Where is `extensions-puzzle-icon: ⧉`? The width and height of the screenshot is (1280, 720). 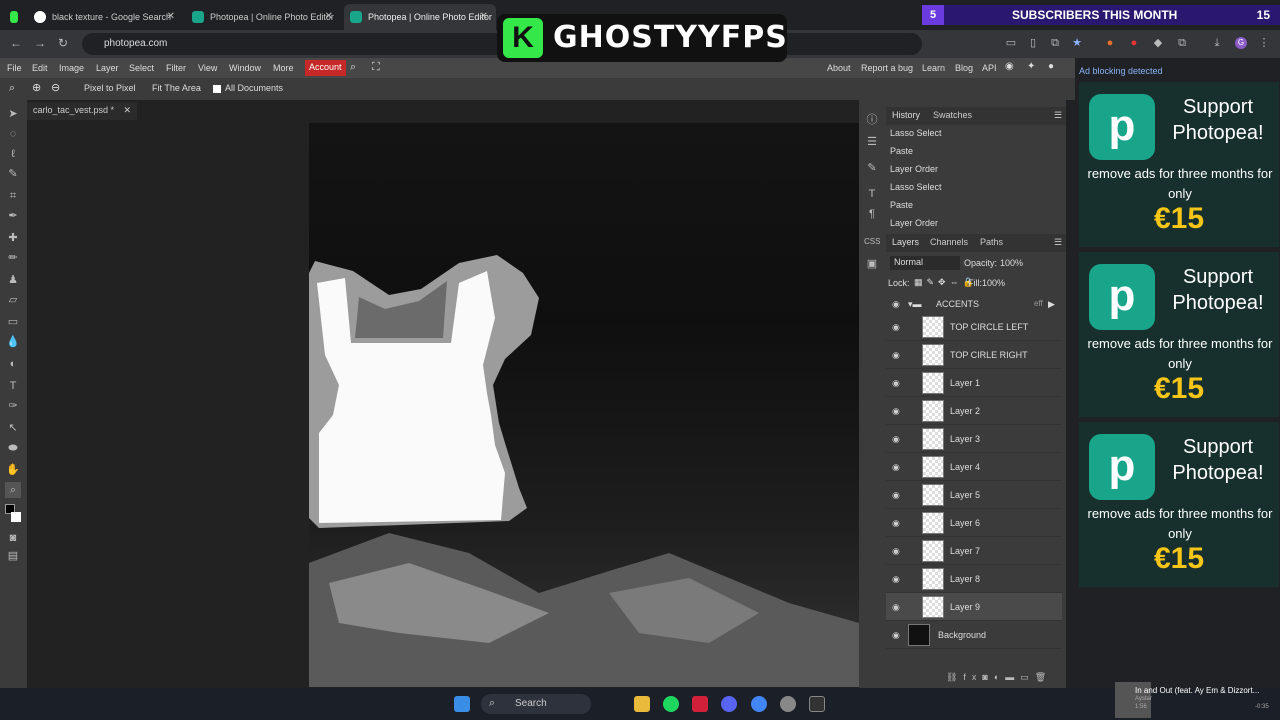 extensions-puzzle-icon: ⧉ is located at coordinates (1182, 43).